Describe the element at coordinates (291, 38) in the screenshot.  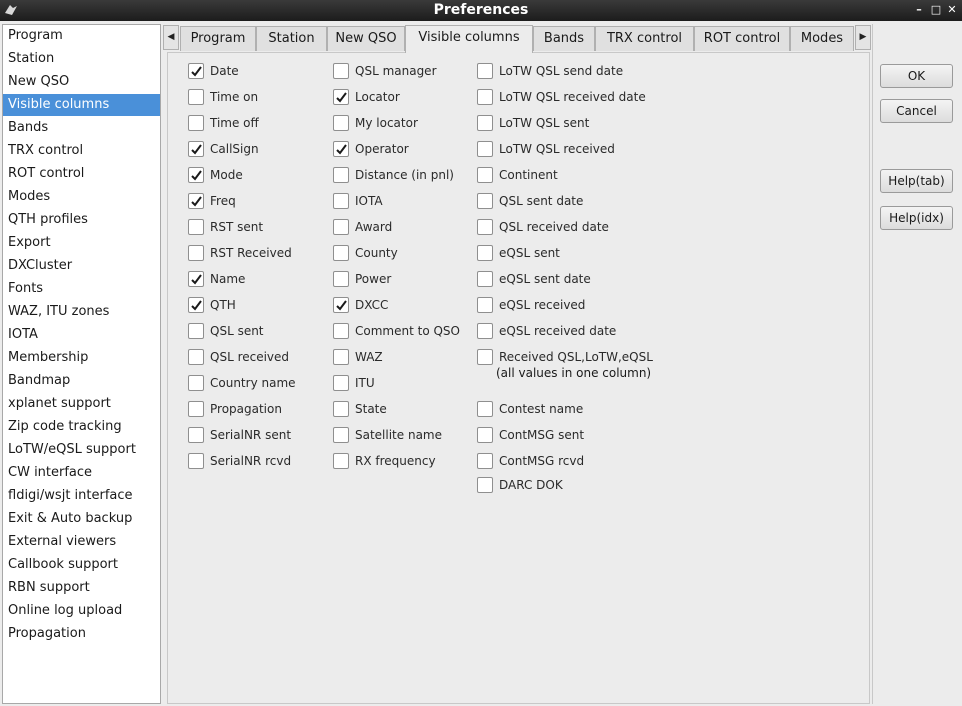
I see `tab-station: Station` at that location.